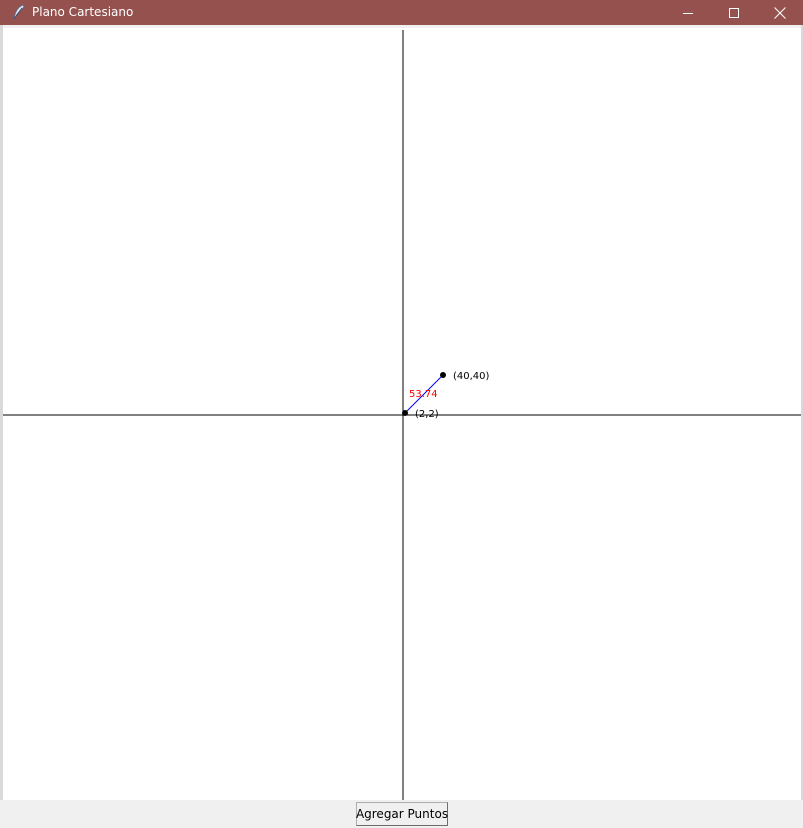 The width and height of the screenshot is (803, 828). I want to click on feather-icon, so click(19, 12).